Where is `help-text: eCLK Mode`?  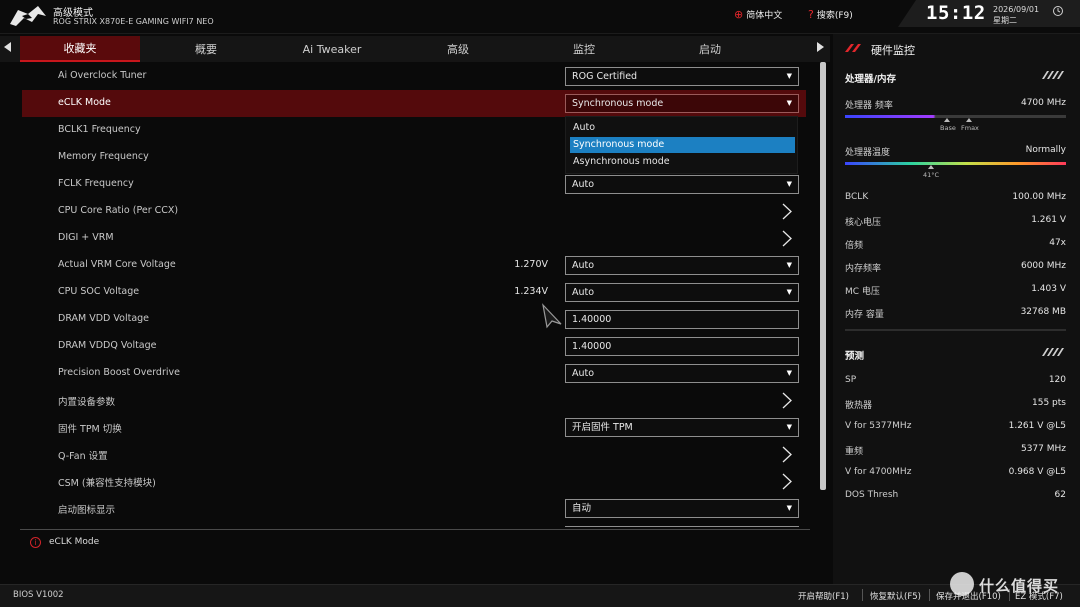 help-text: eCLK Mode is located at coordinates (74, 542).